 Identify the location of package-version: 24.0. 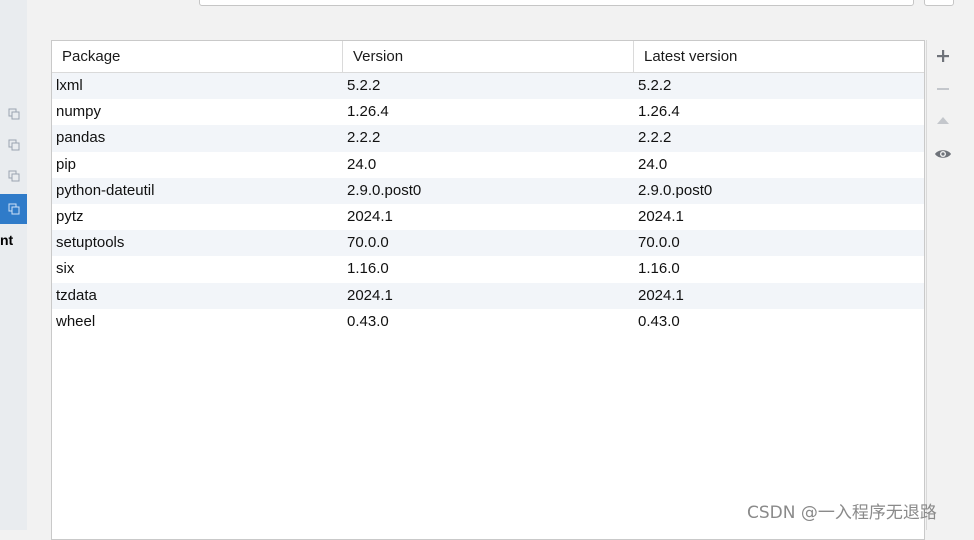
(362, 164).